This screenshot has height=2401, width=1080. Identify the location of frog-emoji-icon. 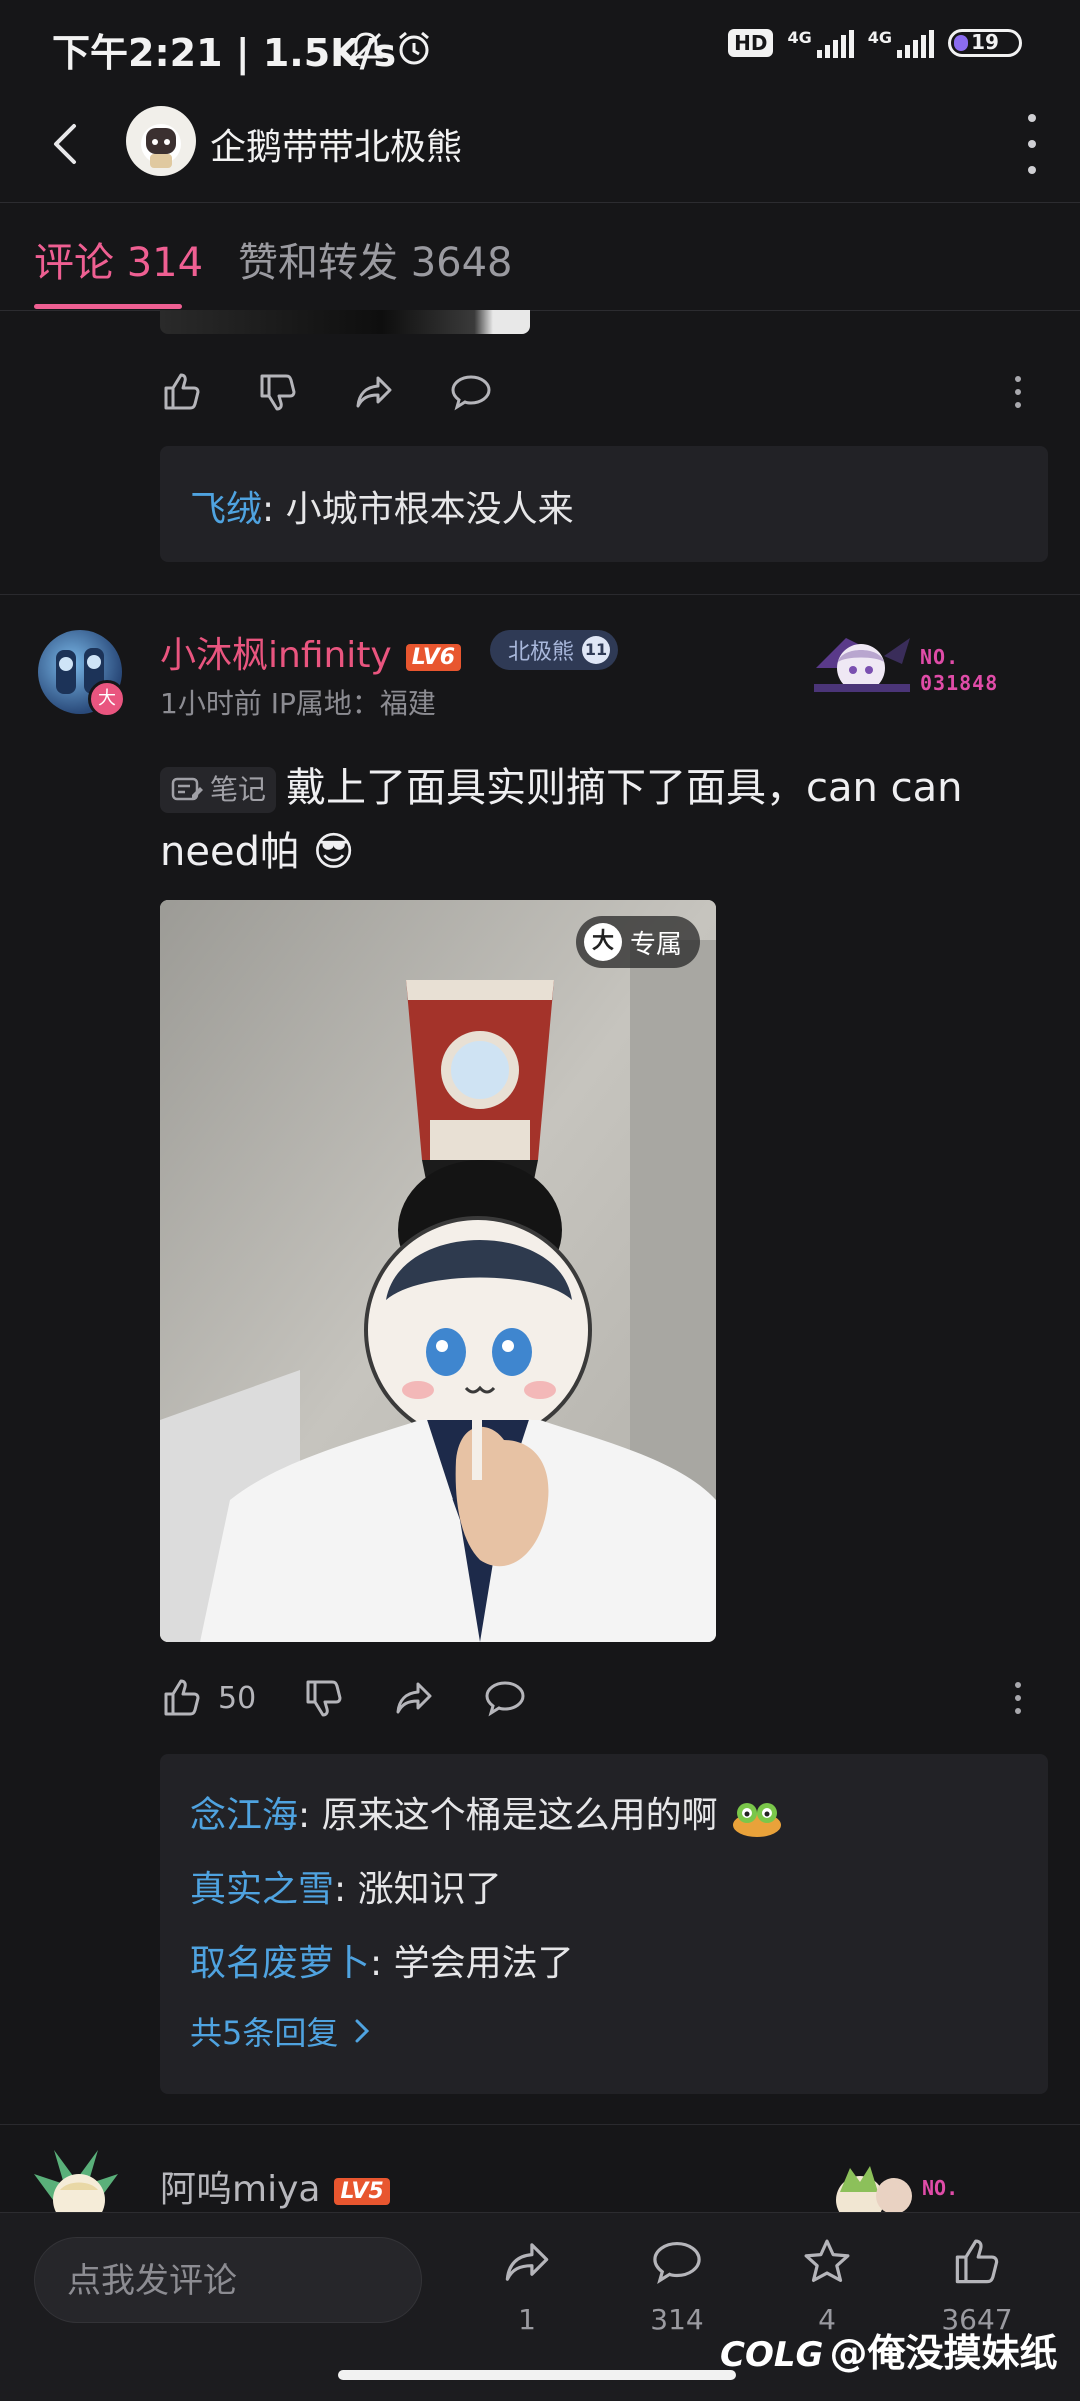
(757, 1816).